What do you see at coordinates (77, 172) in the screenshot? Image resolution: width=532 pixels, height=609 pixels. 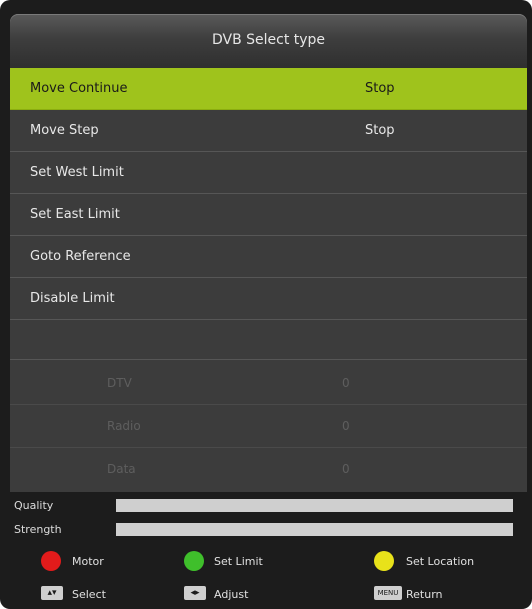 I see `menu-item-label: Set West Limit` at bounding box center [77, 172].